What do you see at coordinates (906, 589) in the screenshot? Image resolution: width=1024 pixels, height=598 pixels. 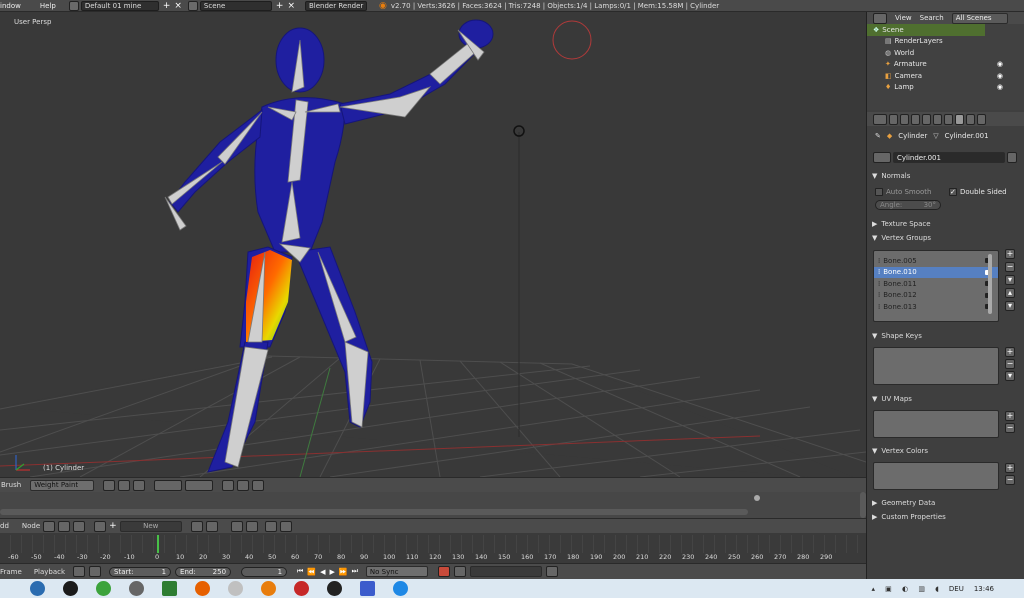 I see `tray-icons: ▴ ▣ ◐ ▥ ◖` at bounding box center [906, 589].